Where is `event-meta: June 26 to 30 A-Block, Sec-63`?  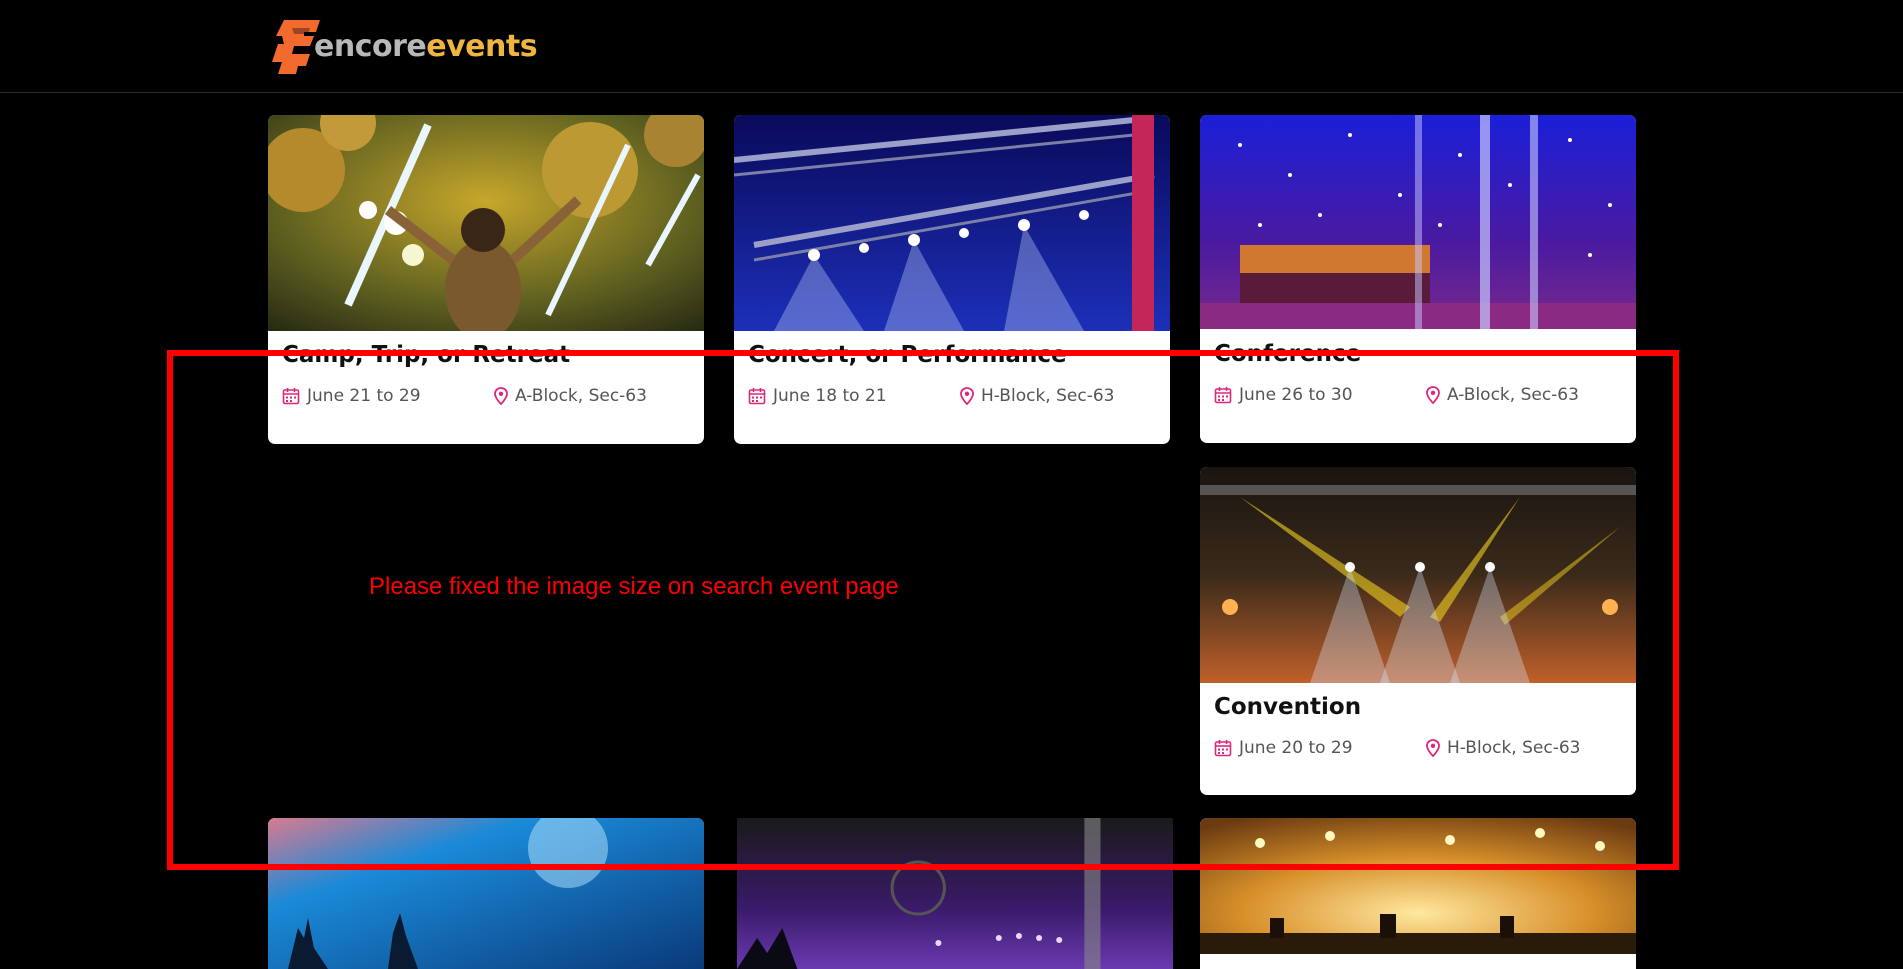
event-meta: June 26 to 30 A-Block, Sec-63 is located at coordinates (1419, 397).